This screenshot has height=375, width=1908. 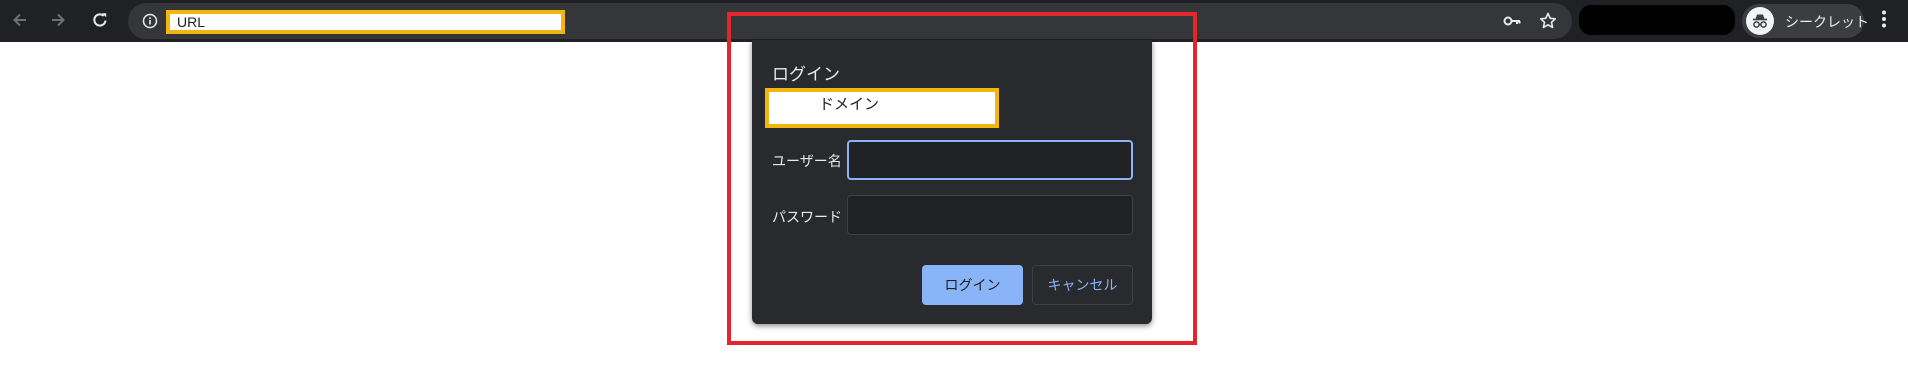 I want to click on redacted-area, so click(x=1657, y=20).